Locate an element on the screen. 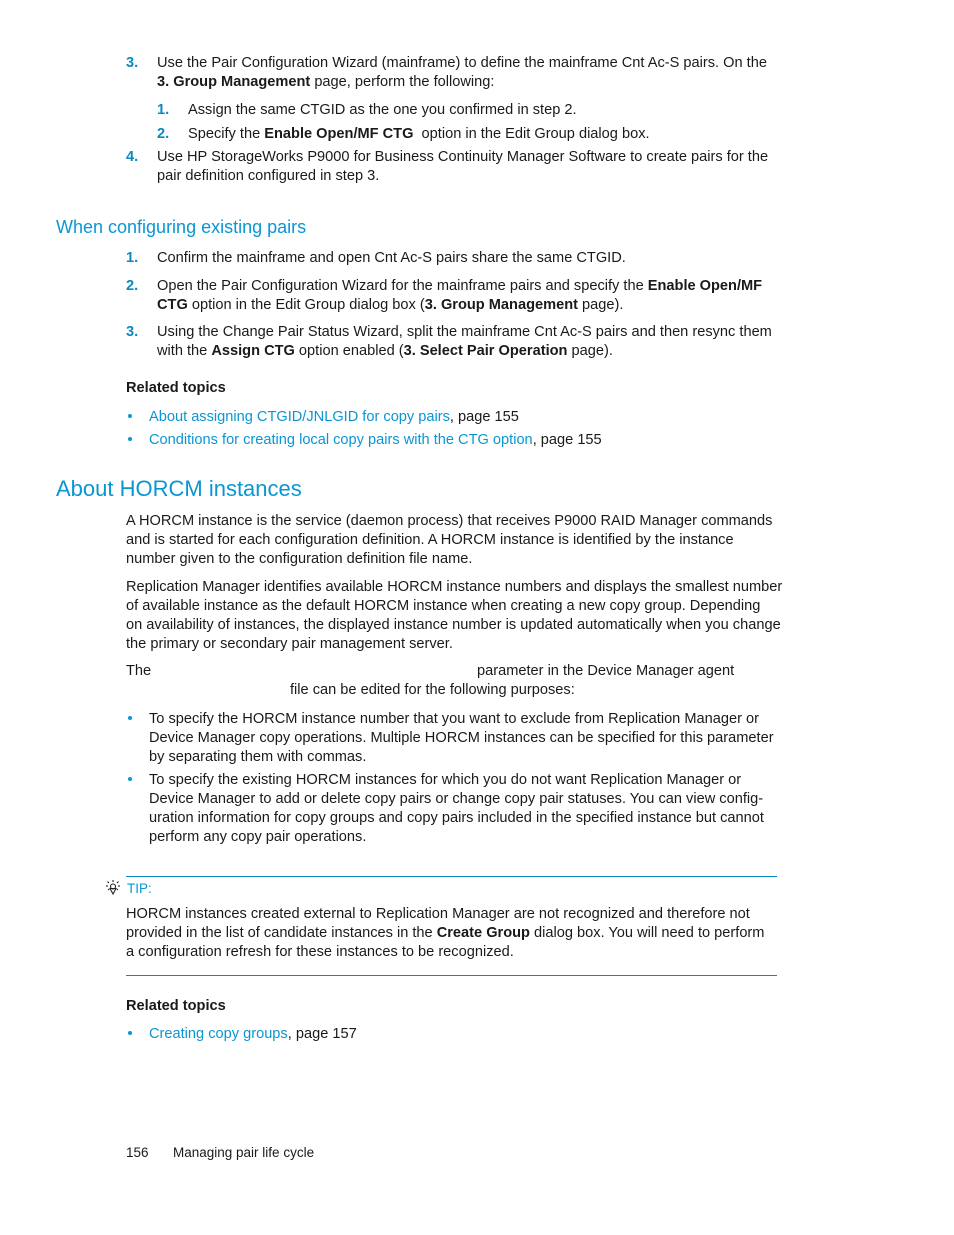  bold-term: 3. Select Pair Operation is located at coordinates (485, 351).